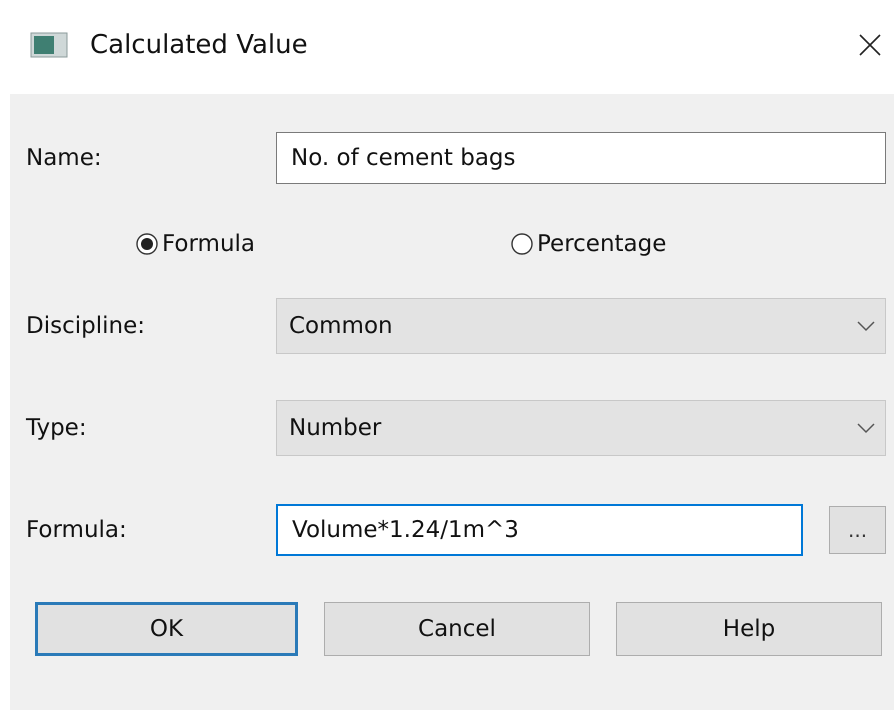  I want to click on type-dropdown: Number, so click(581, 428).